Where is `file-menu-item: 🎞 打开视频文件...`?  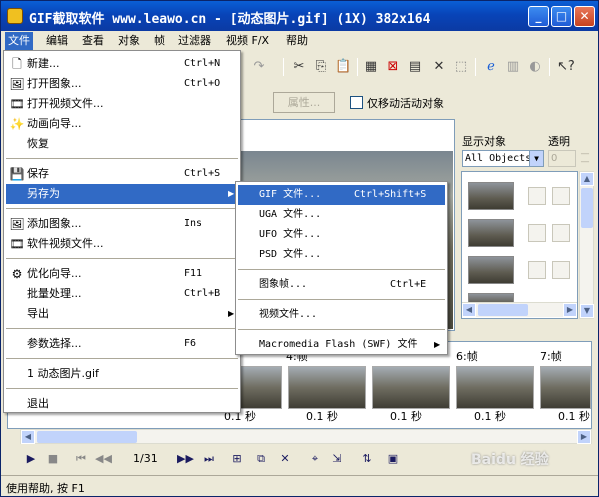
file-menu-item: 🎞 打开视频文件... is located at coordinates (122, 104).